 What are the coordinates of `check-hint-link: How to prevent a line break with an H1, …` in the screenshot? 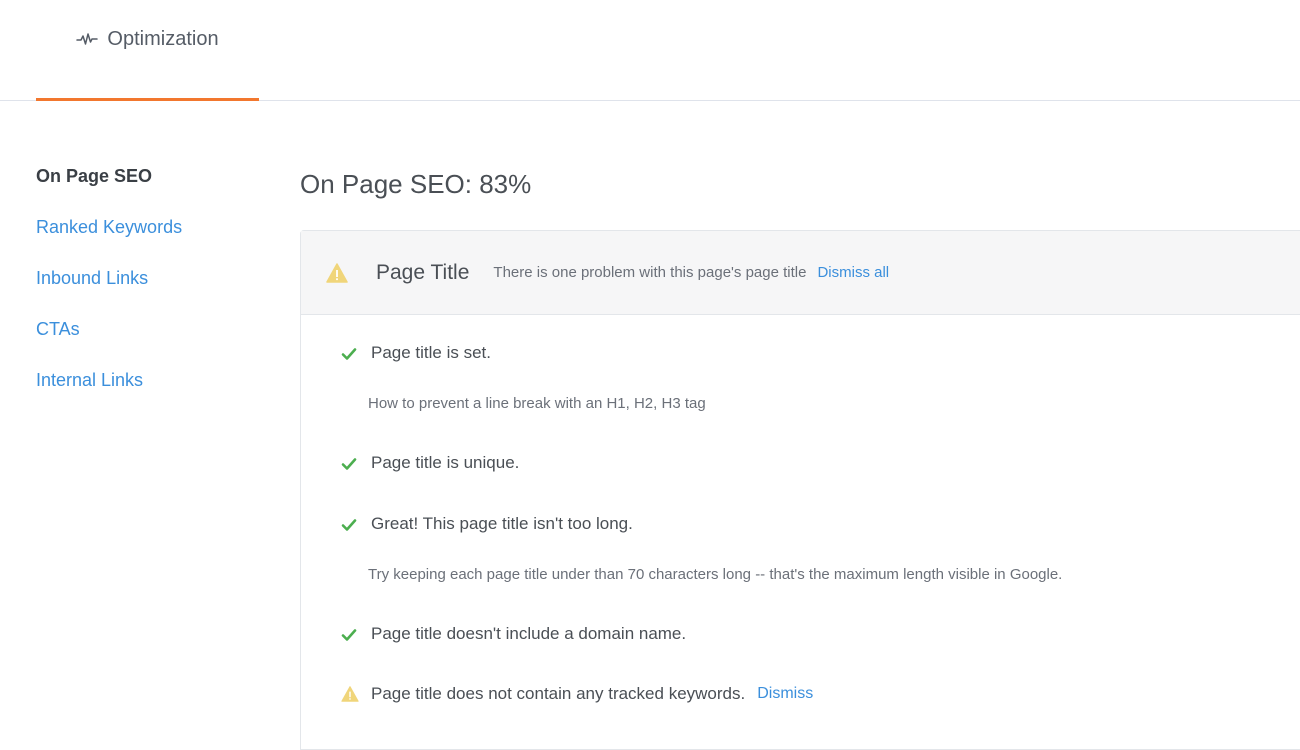 It's located at (537, 403).